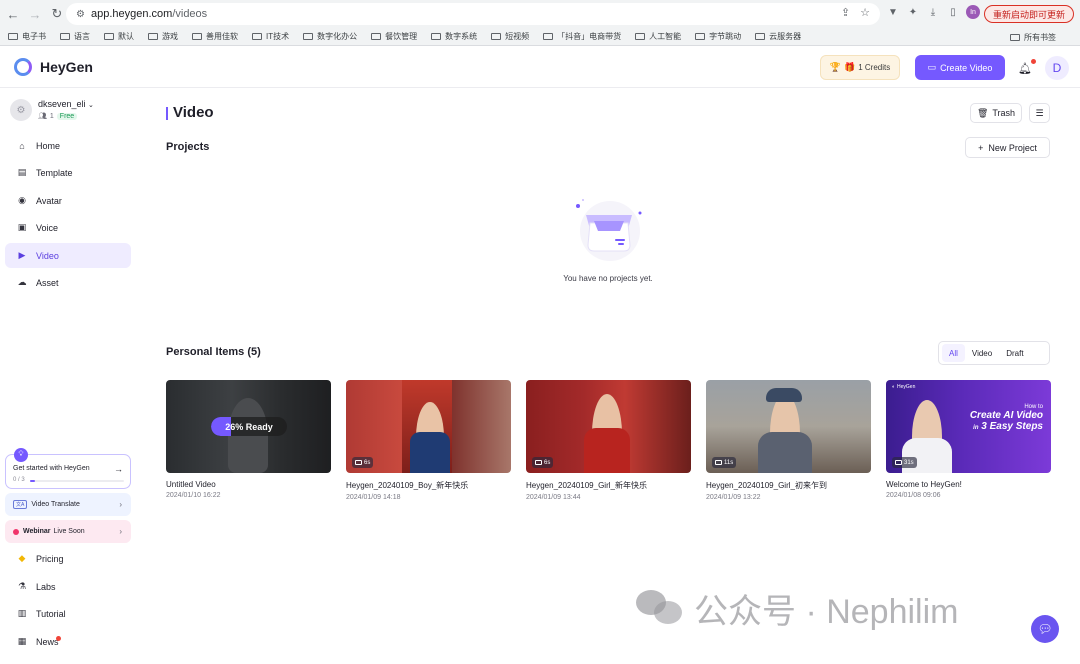 The width and height of the screenshot is (1080, 664). I want to click on render-progress-text: 26% Ready, so click(249, 426).